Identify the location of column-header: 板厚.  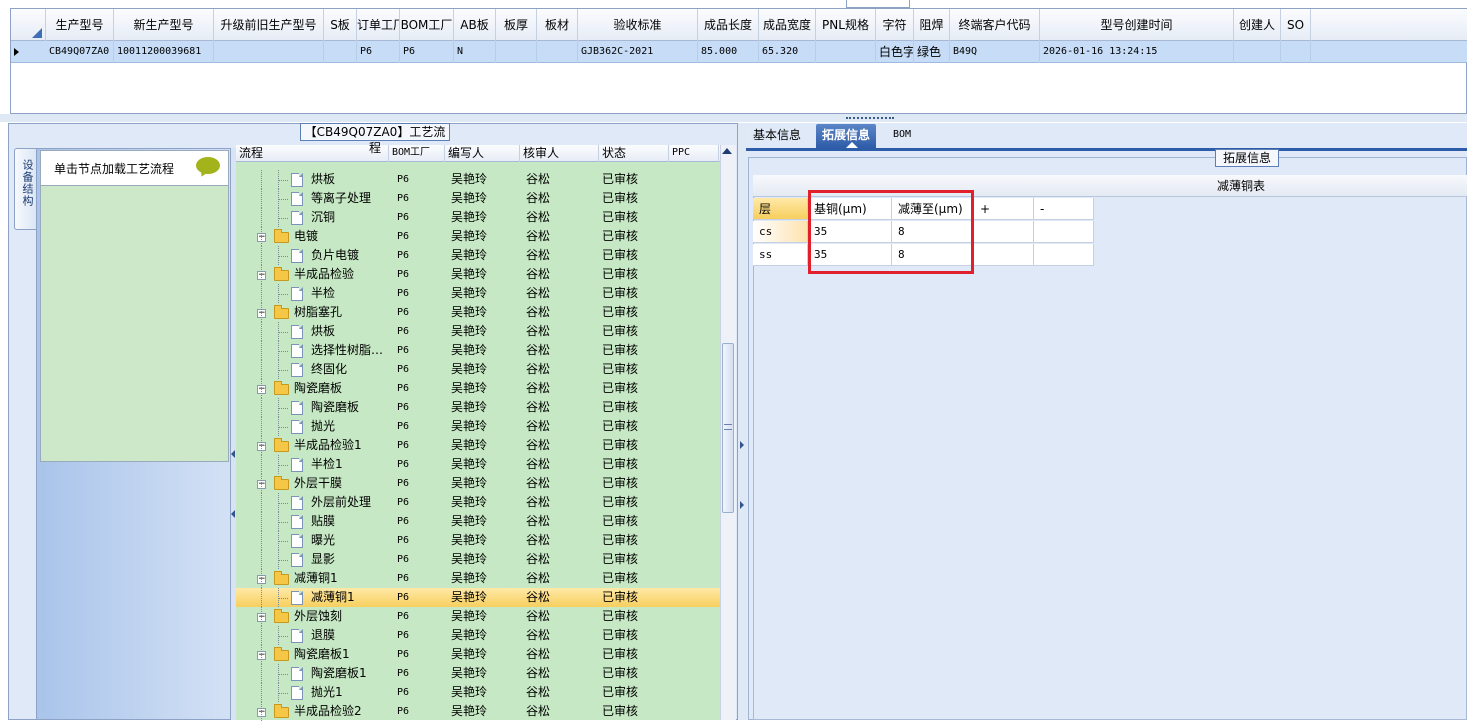
(516, 25).